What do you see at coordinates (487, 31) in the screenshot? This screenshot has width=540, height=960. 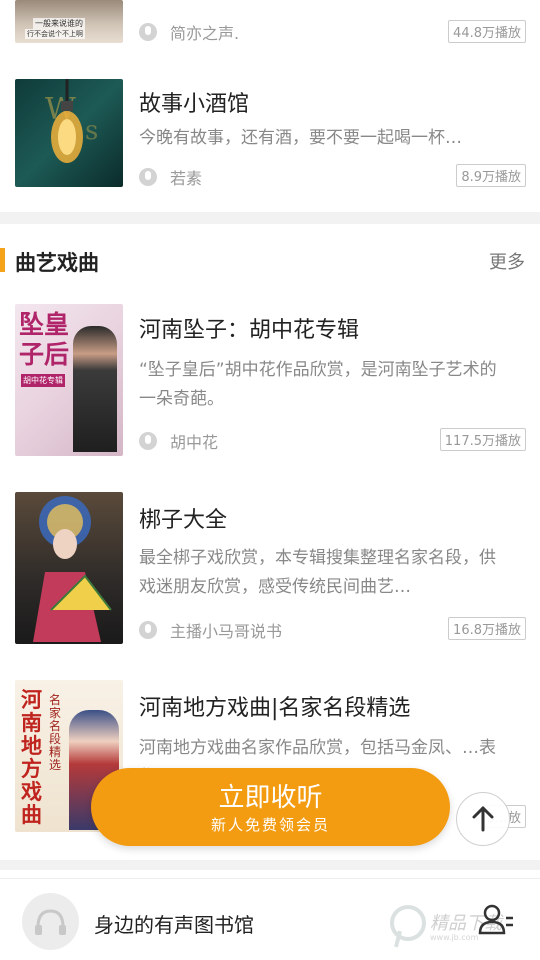 I see `play-count-badge: 44.8万播放` at bounding box center [487, 31].